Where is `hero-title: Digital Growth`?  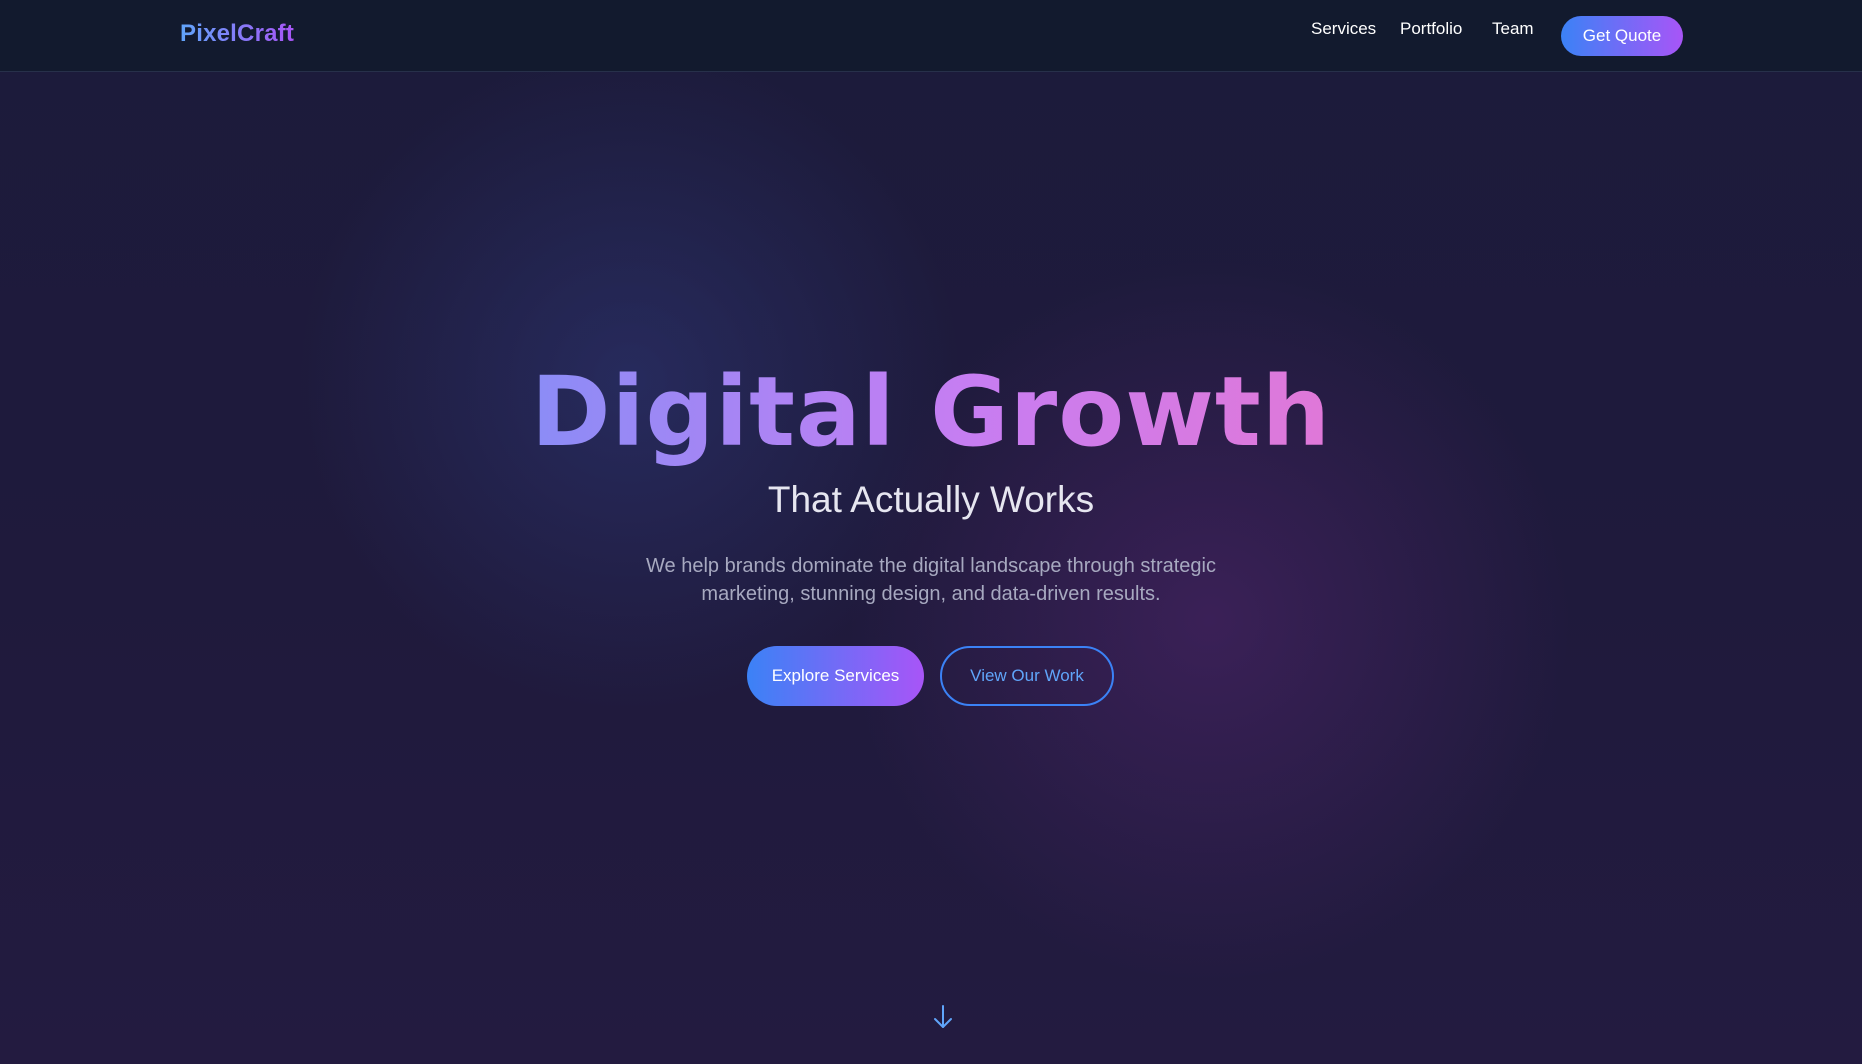
hero-title: Digital Growth is located at coordinates (931, 412).